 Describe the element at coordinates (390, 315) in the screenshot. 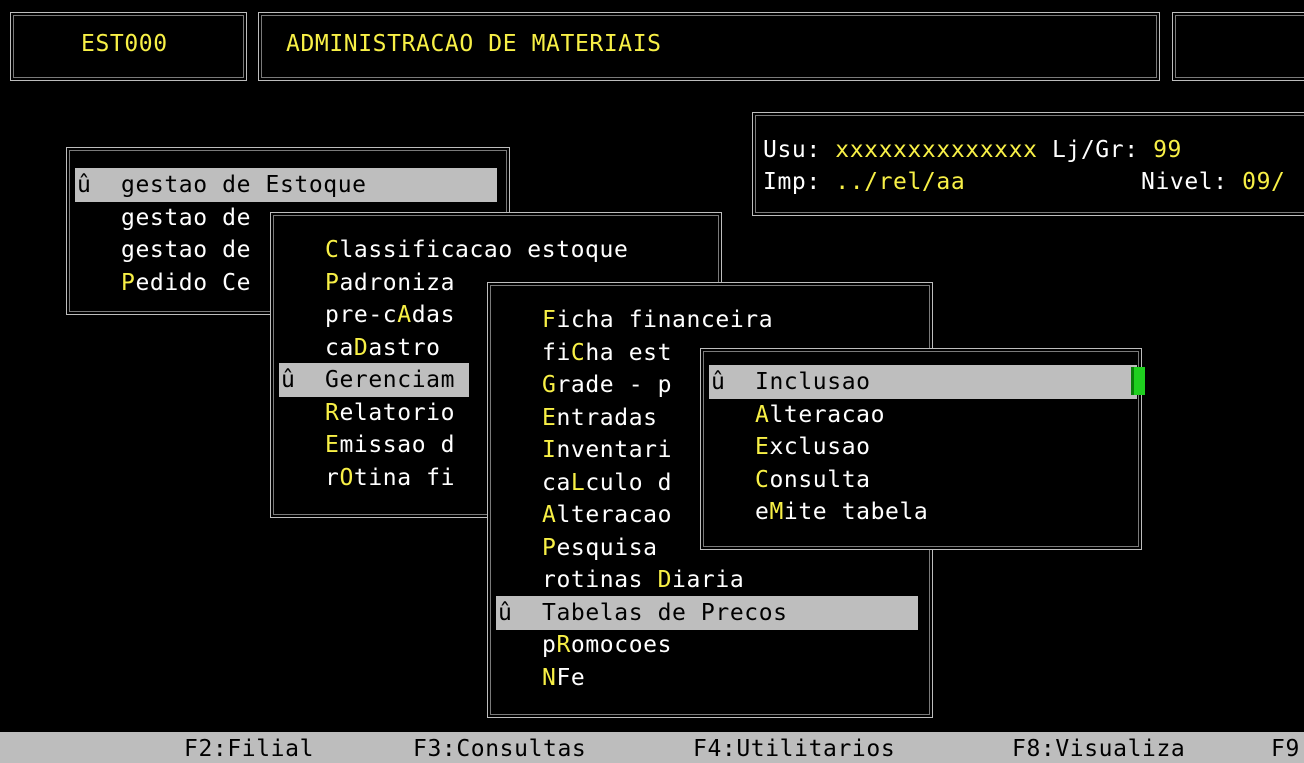

I see `menu-item-label: pre-cAdas` at that location.